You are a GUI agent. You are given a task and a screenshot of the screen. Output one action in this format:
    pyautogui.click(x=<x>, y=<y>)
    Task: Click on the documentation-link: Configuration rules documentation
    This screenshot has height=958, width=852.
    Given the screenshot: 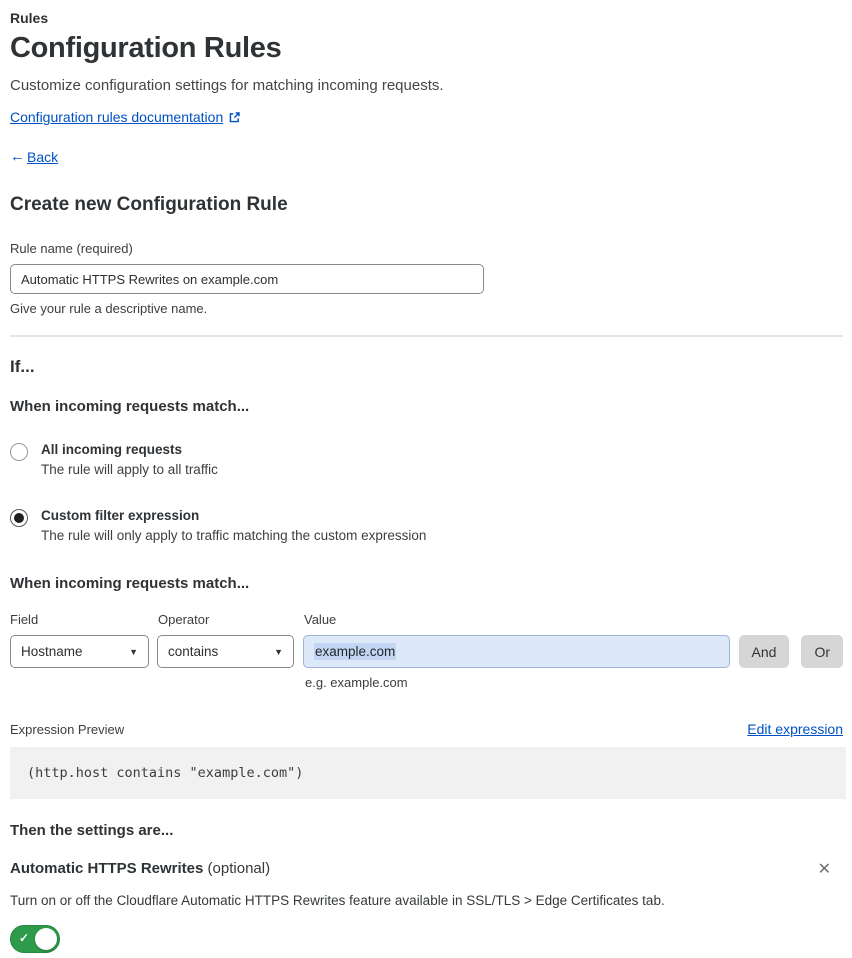 What is the action you would take?
    pyautogui.click(x=116, y=117)
    